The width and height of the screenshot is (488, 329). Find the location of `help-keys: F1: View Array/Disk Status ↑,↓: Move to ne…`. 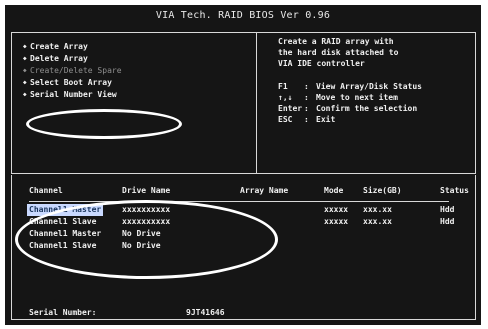

help-keys: F1: View Array/Disk Status ↑,↓: Move to ne… is located at coordinates (375, 103).